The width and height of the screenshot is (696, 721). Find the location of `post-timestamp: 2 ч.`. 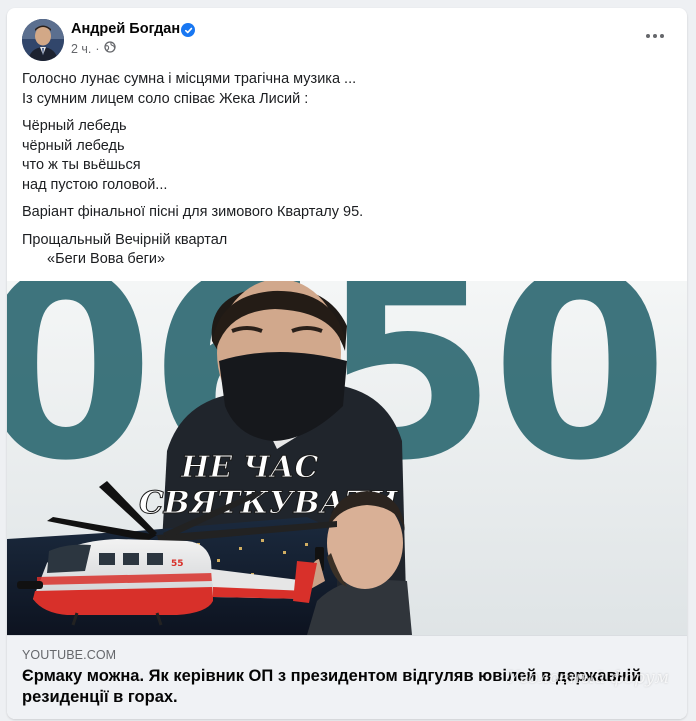

post-timestamp: 2 ч. is located at coordinates (81, 49).